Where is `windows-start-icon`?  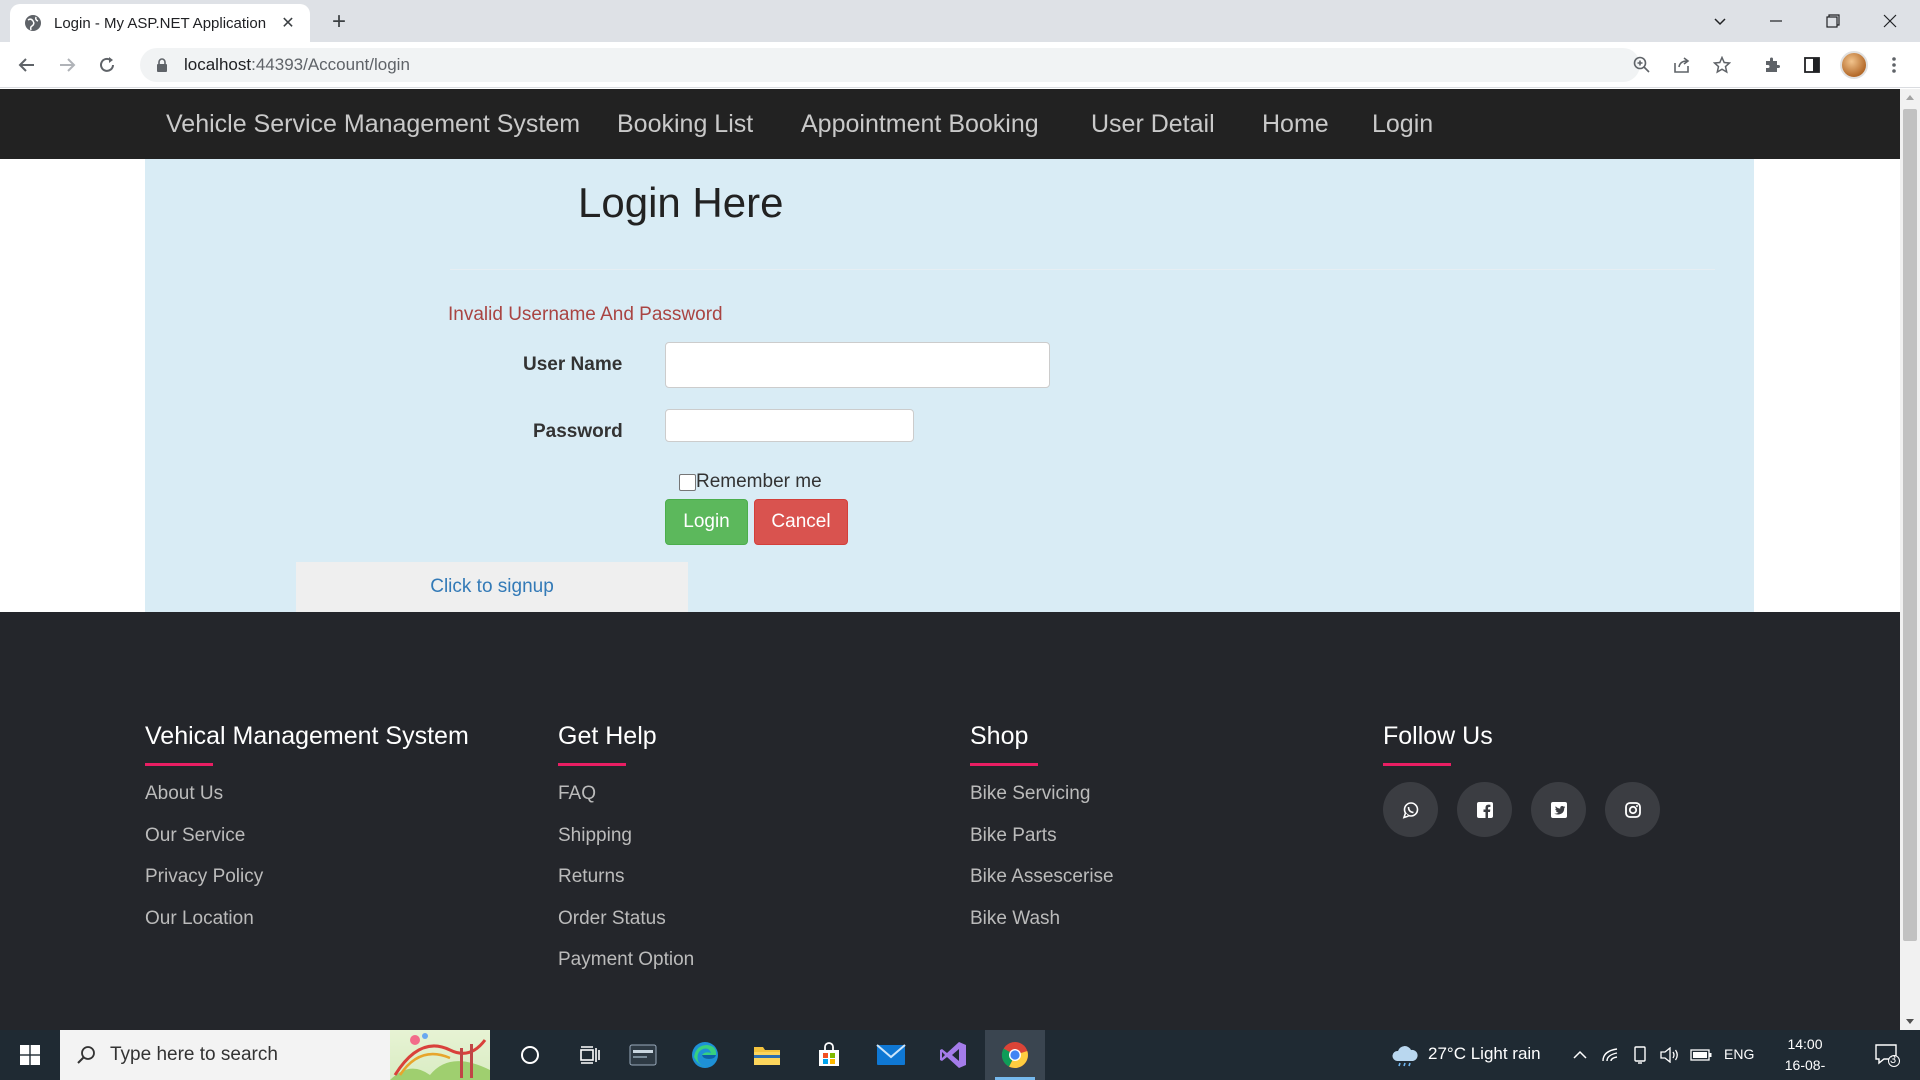 windows-start-icon is located at coordinates (30, 1055).